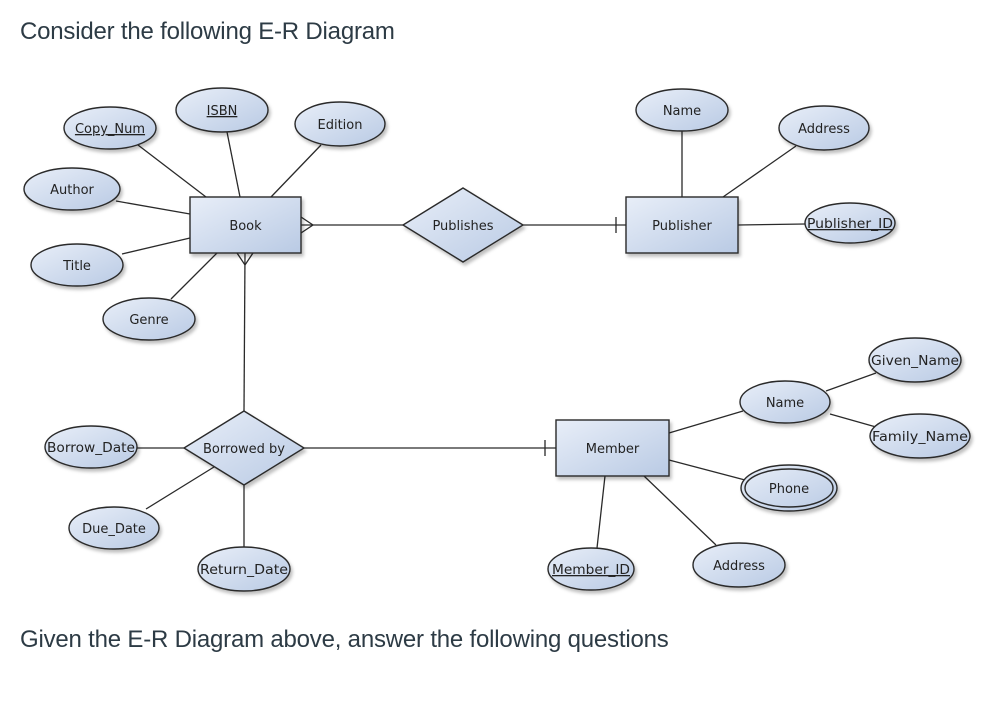 This screenshot has width=990, height=712. Describe the element at coordinates (706, 422) in the screenshot. I see `edge-memname-member` at that location.